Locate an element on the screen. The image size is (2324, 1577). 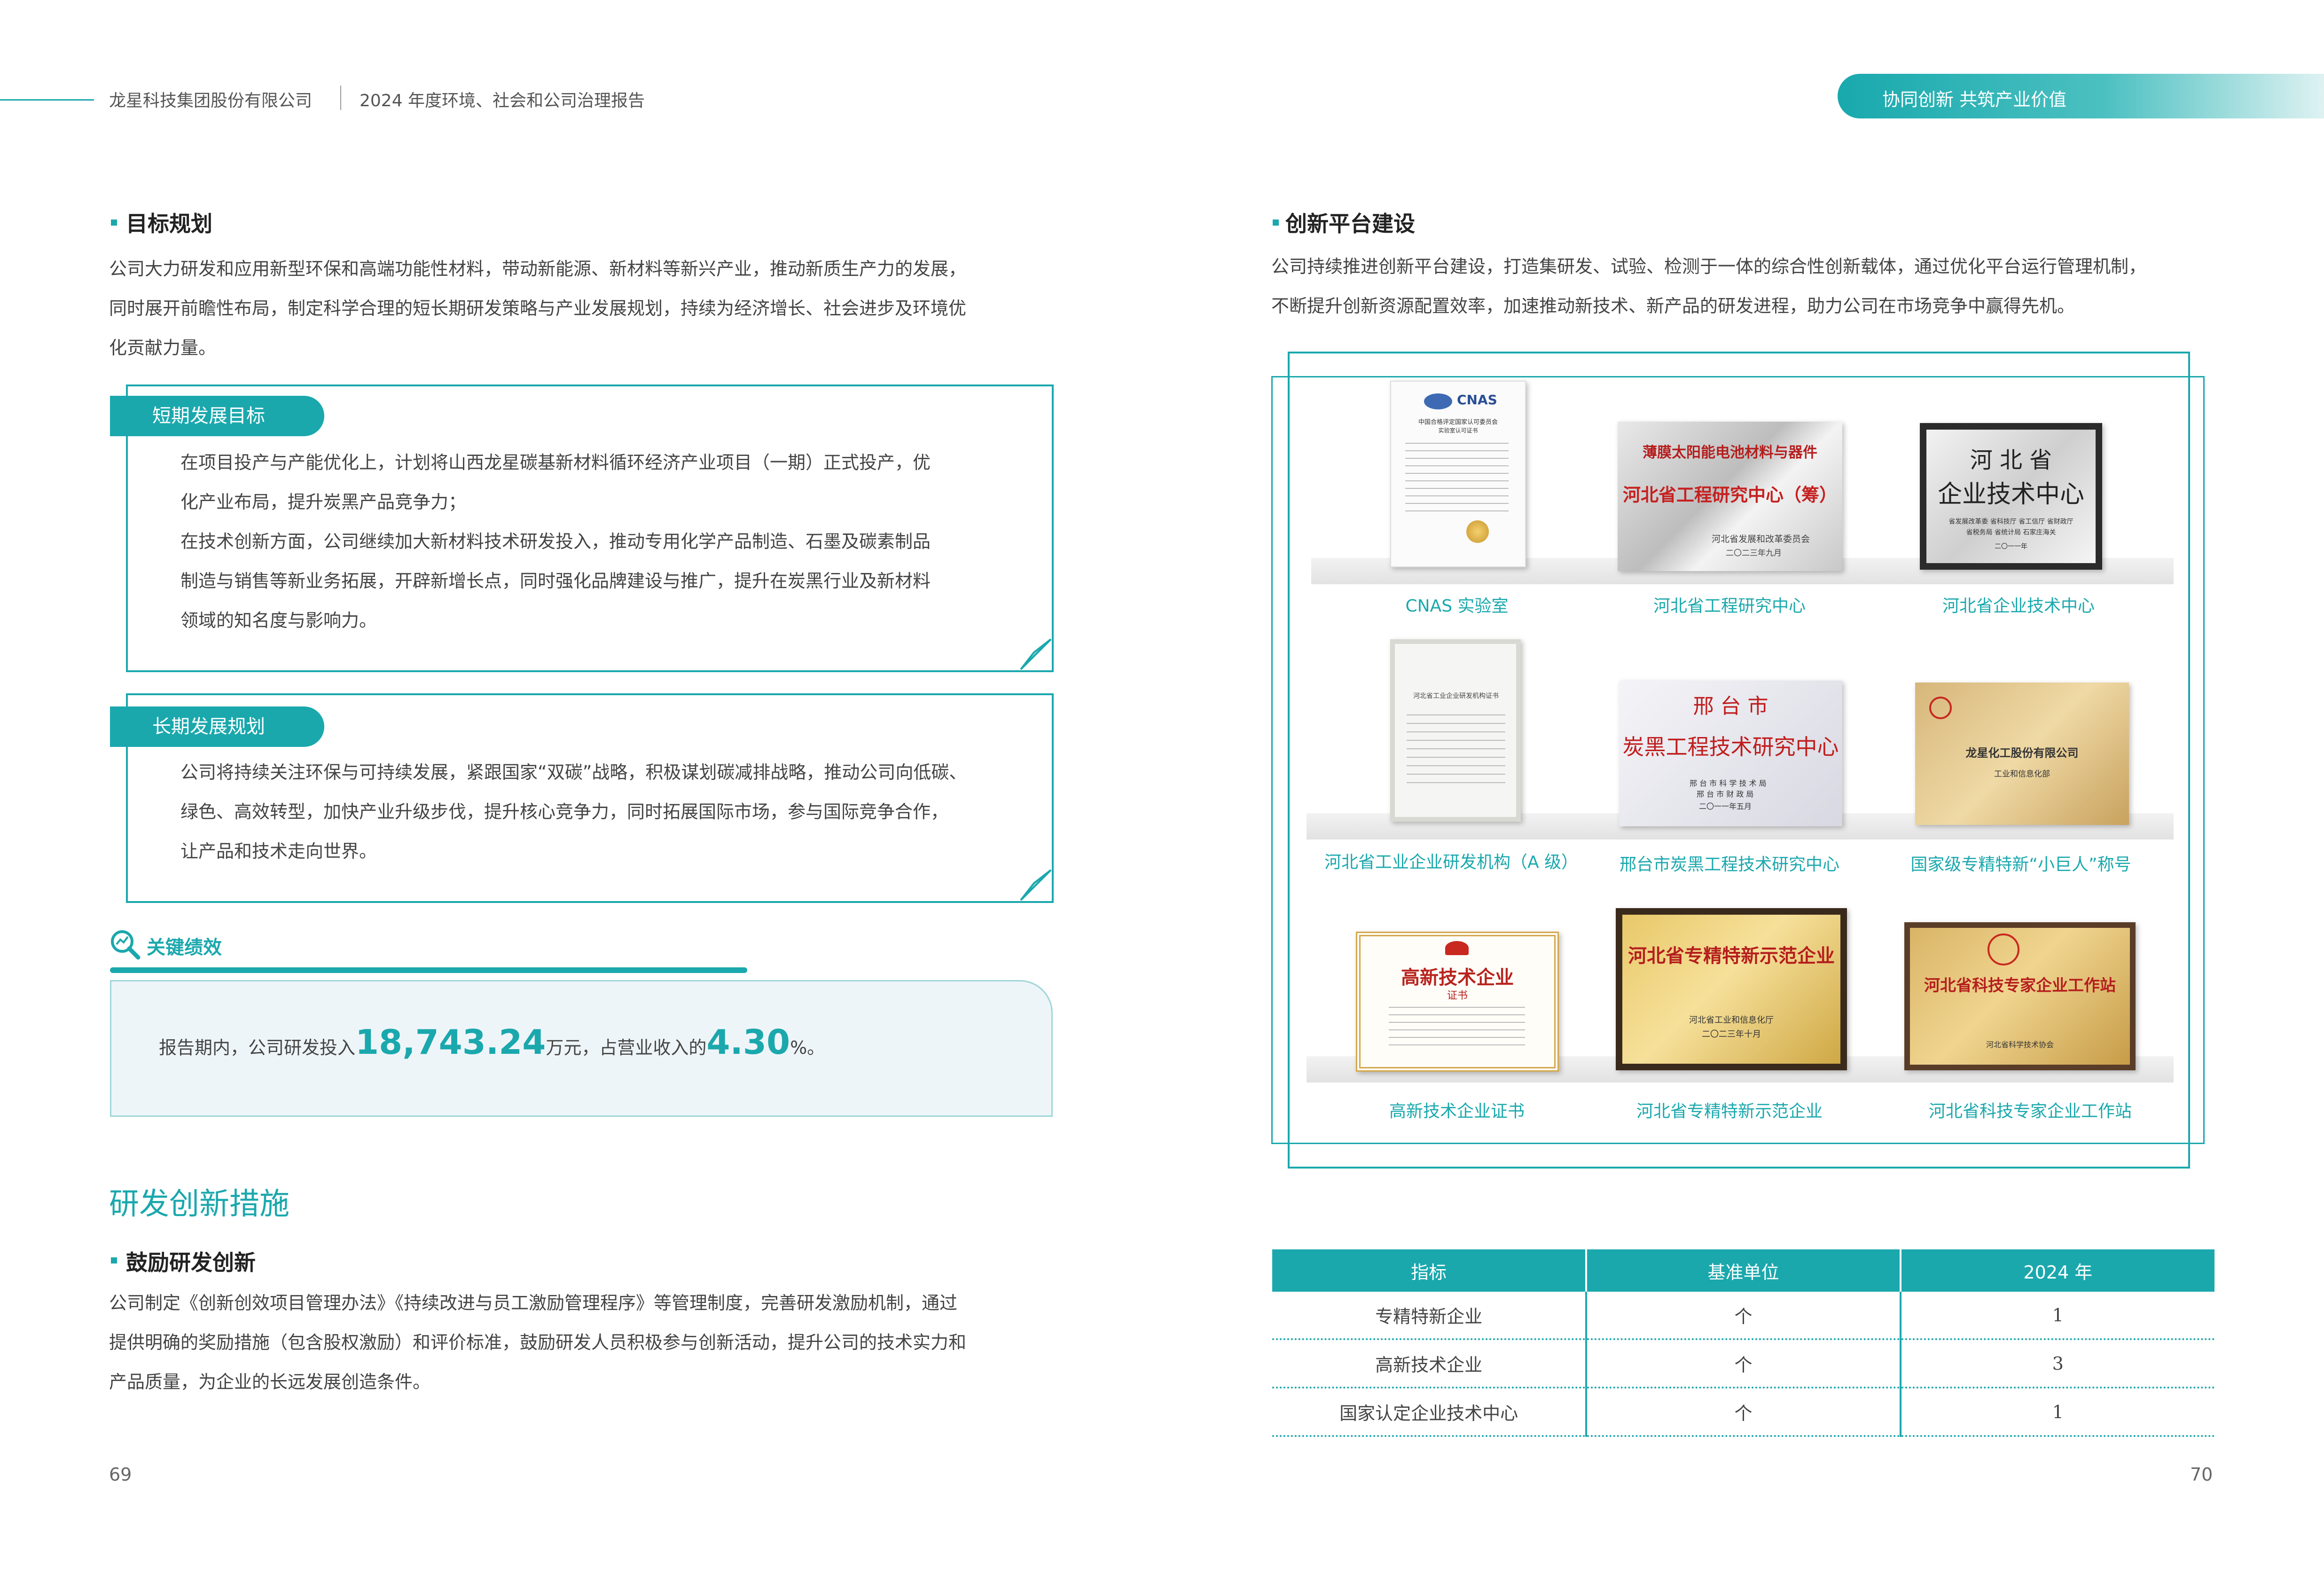
table-row: 国家认定企业技术中心 个 1 is located at coordinates (1743, 1412).